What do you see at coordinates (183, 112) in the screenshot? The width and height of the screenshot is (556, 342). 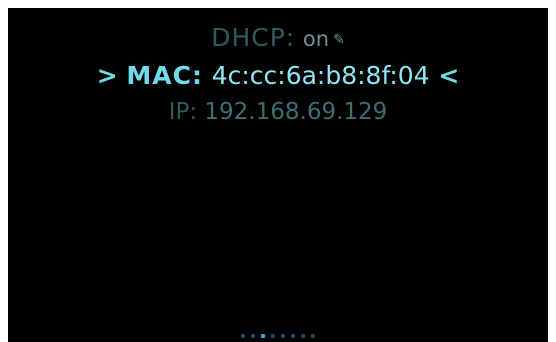 I see `ip-label: IP:` at bounding box center [183, 112].